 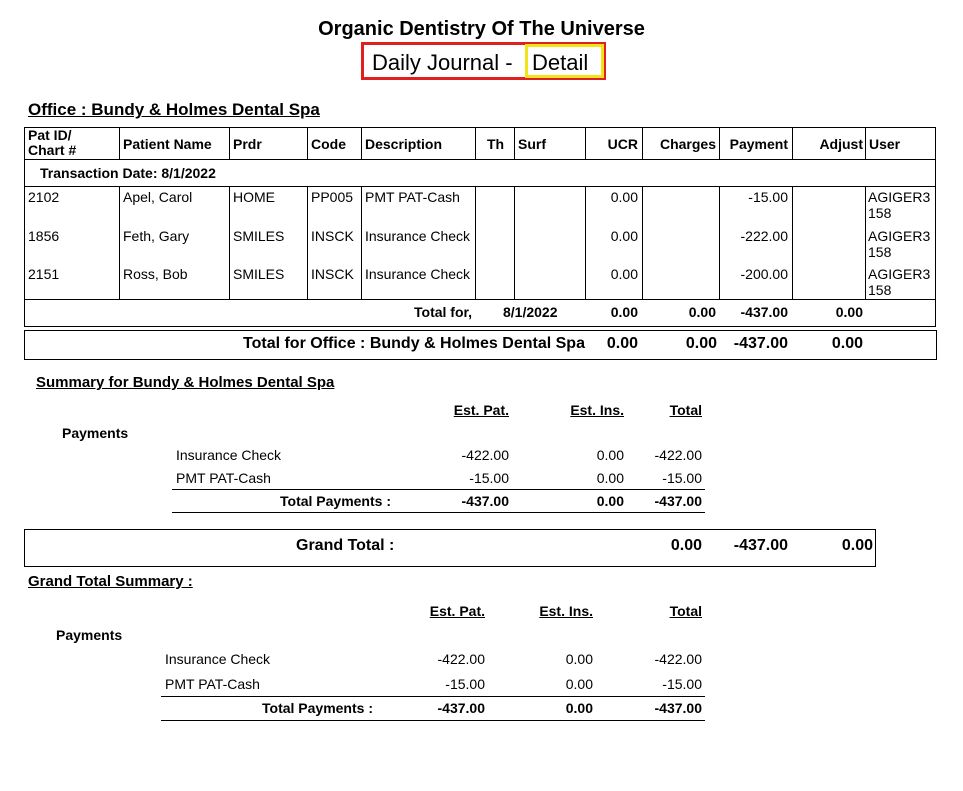 I want to click on summary-col-est-pat: Est. Pat., so click(x=481, y=410).